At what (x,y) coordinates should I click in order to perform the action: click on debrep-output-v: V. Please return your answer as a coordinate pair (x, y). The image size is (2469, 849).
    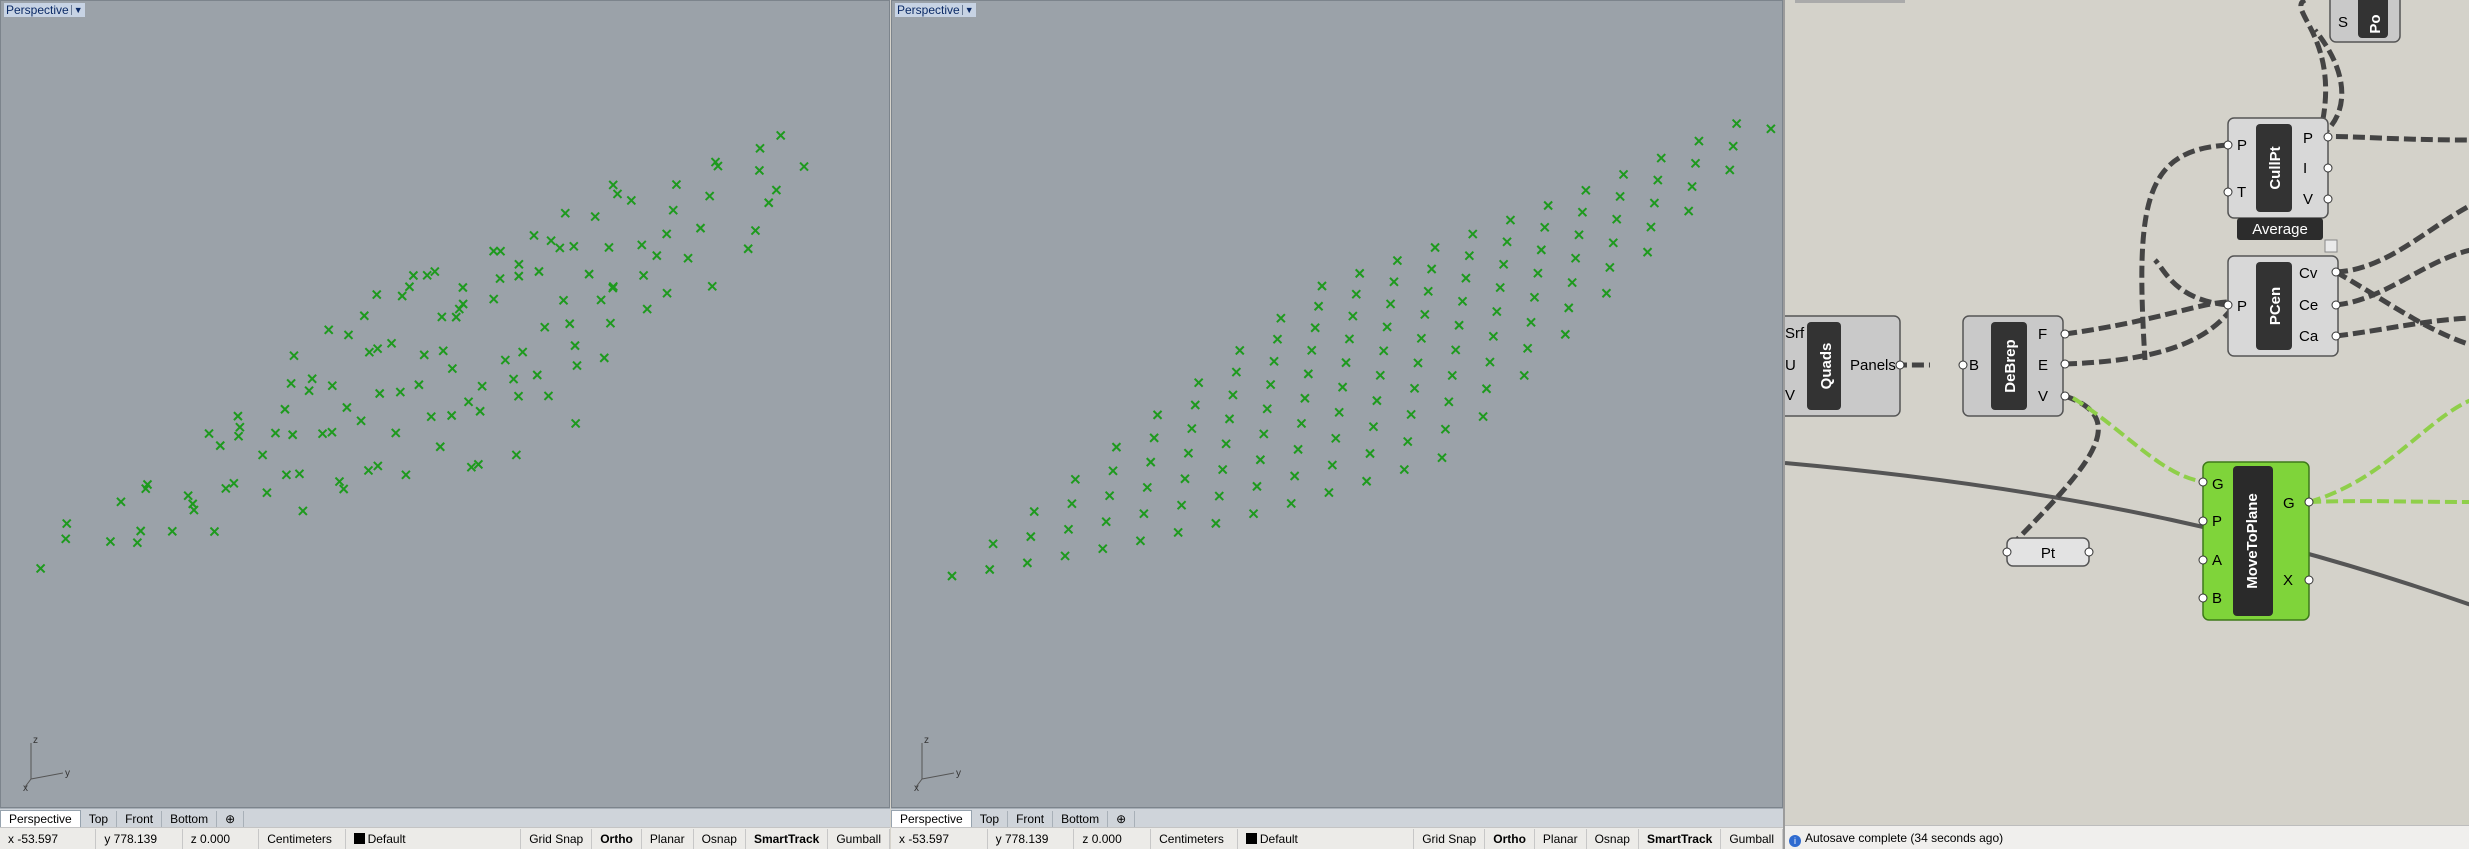
    Looking at the image, I should click on (2043, 396).